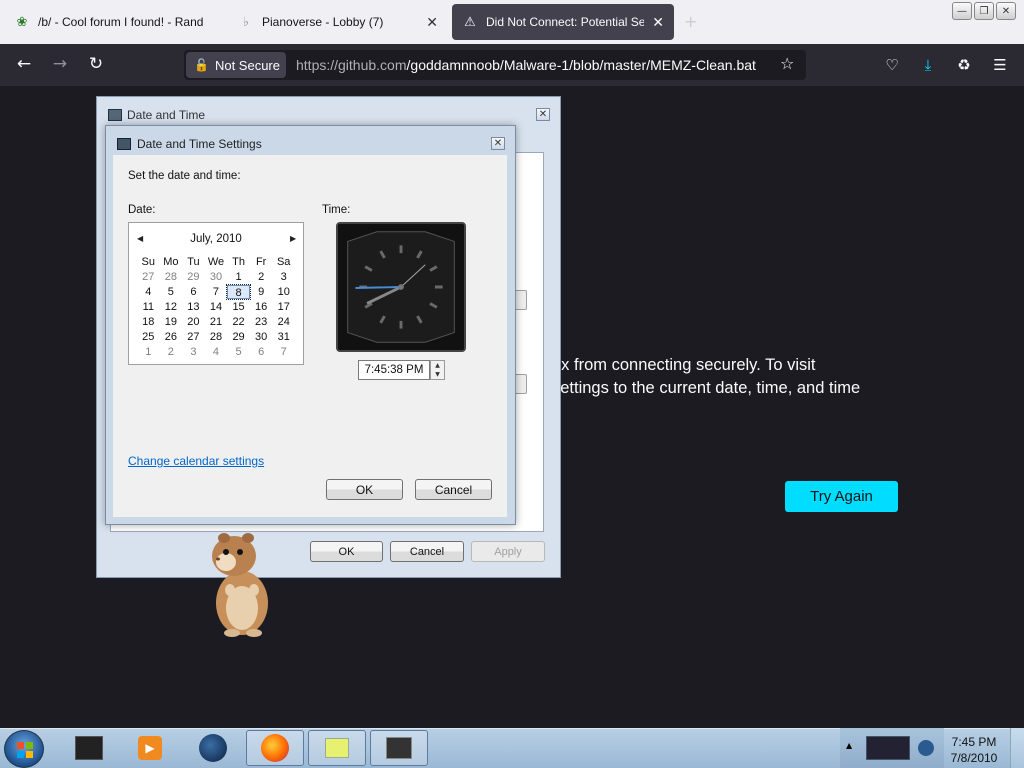 This screenshot has width=1024, height=768. I want to click on calendar-day: 8, so click(238, 292).